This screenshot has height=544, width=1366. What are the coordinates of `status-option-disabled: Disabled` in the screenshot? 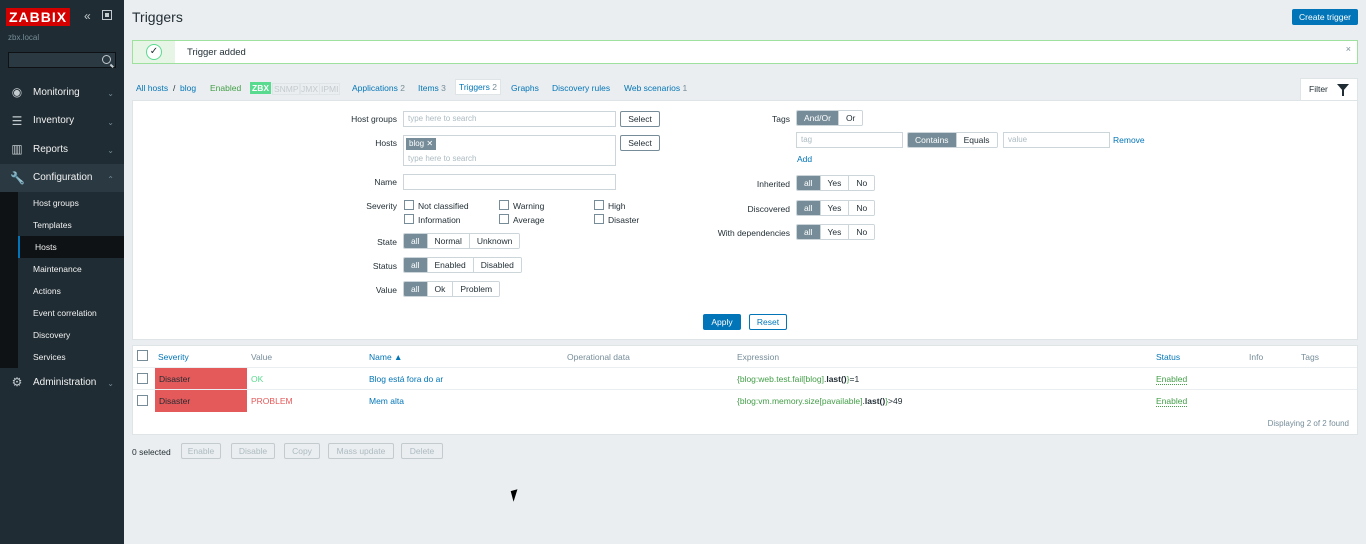 It's located at (496, 265).